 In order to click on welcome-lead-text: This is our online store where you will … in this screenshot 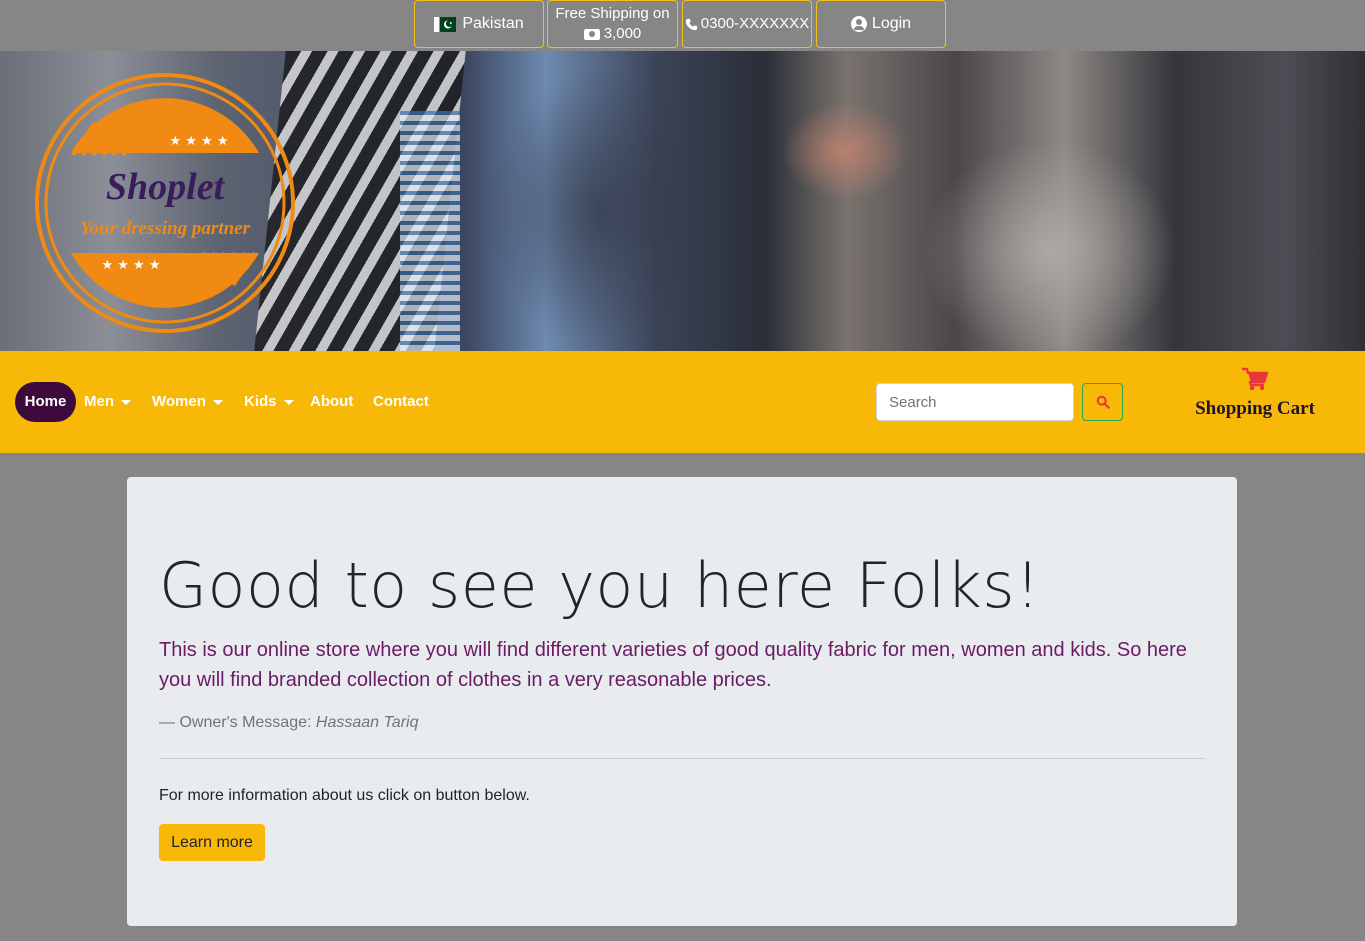, I will do `click(673, 665)`.